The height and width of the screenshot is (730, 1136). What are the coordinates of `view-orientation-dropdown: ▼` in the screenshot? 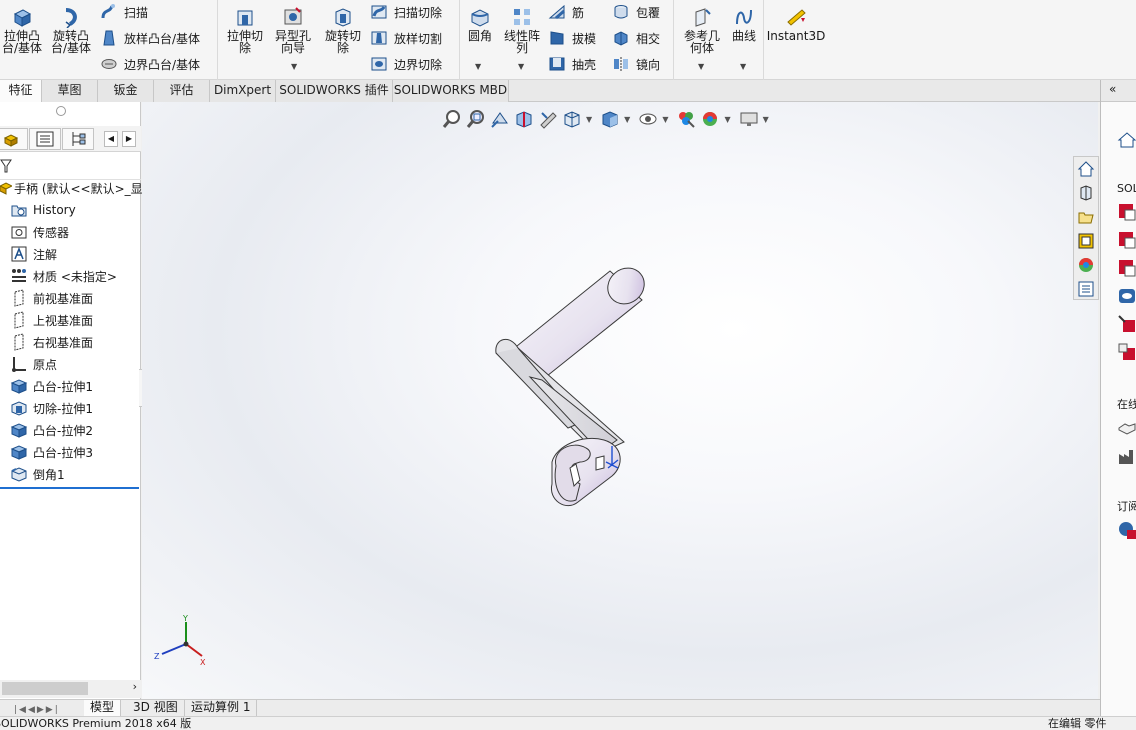 It's located at (589, 119).